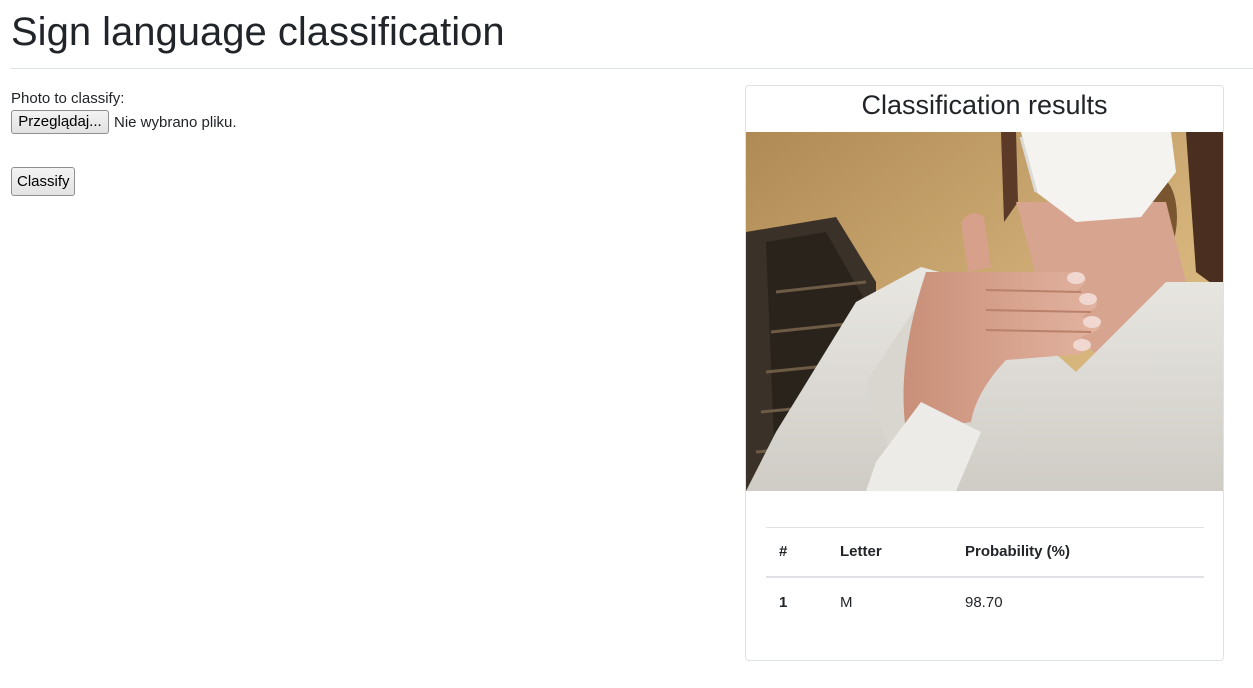  Describe the element at coordinates (889, 552) in the screenshot. I see `header-letter: Letter` at that location.